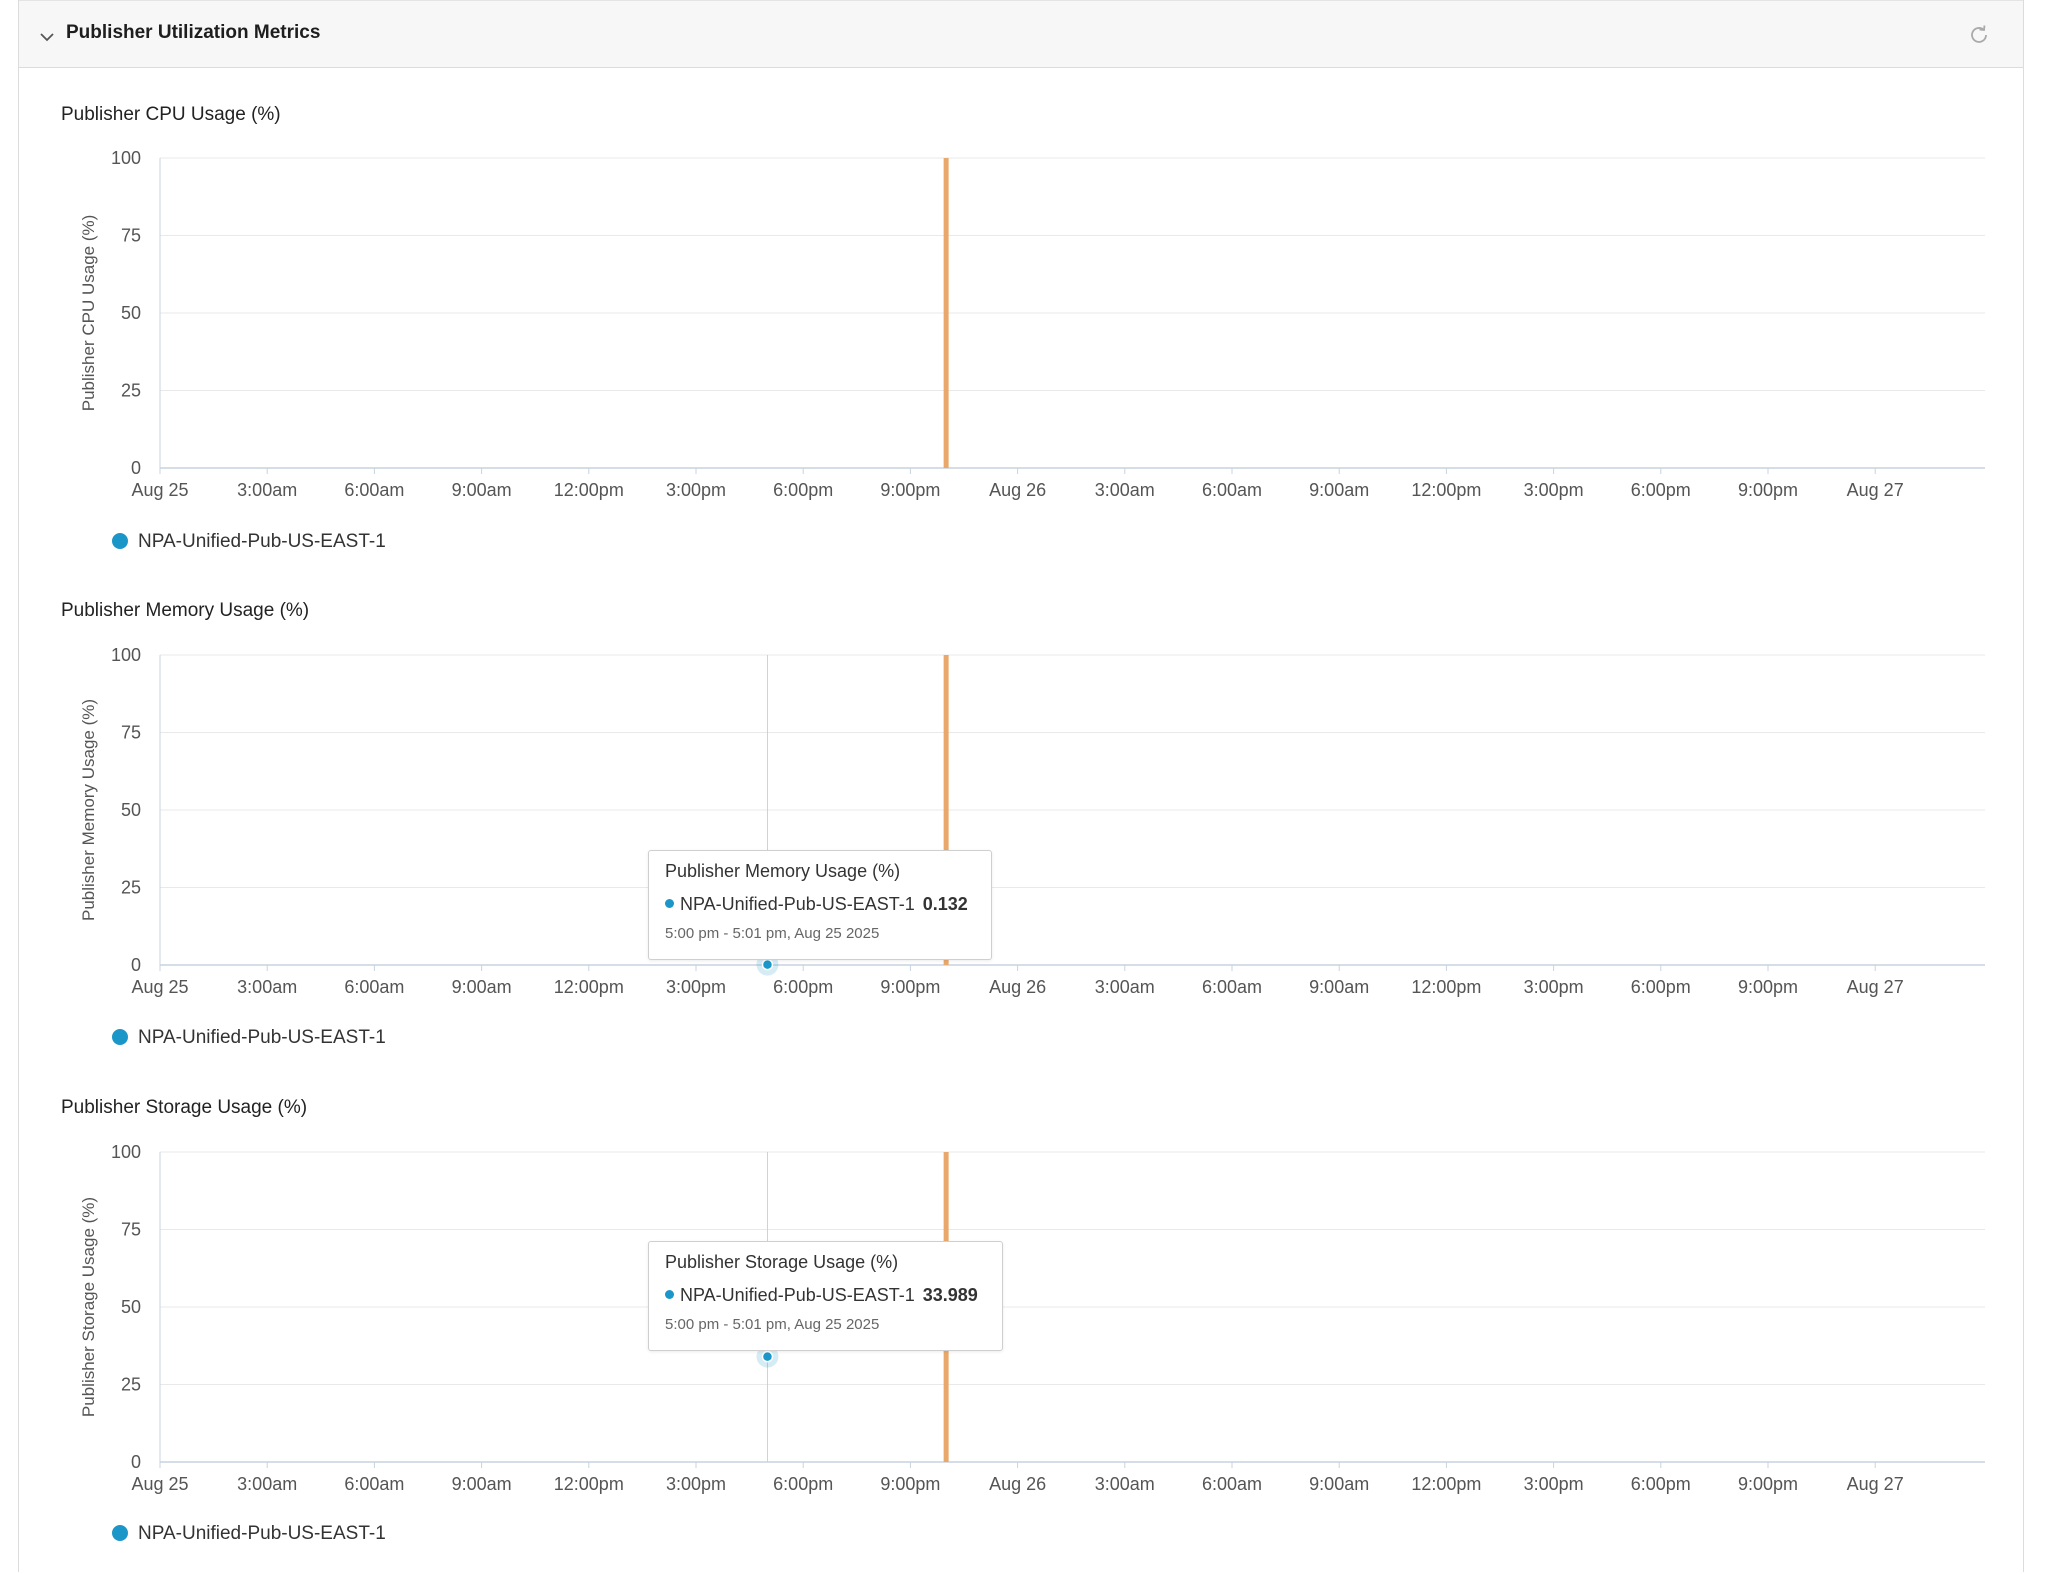 The height and width of the screenshot is (1574, 2048). What do you see at coordinates (772, 1324) in the screenshot?
I see `tooltip-time: 5:00 pm - 5:01 pm, Aug 25 2025` at bounding box center [772, 1324].